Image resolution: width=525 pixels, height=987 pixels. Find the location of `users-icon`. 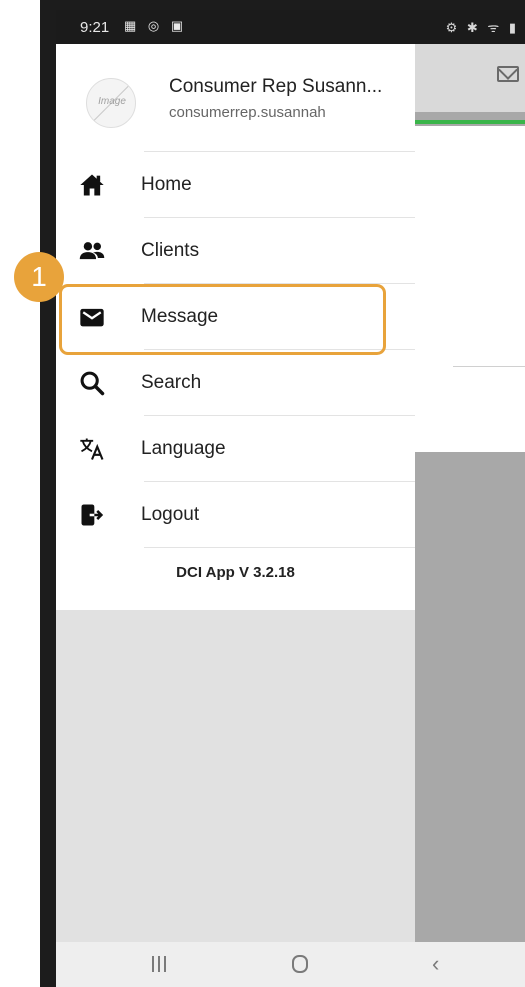

users-icon is located at coordinates (92, 251).